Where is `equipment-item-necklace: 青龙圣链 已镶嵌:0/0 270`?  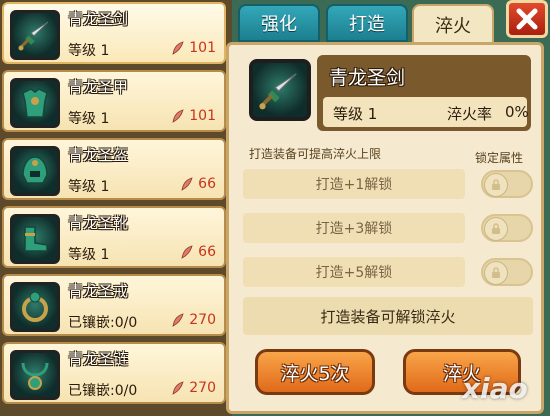
equipment-item-necklace: 青龙圣链 已镶嵌:0/0 270 is located at coordinates (114, 373).